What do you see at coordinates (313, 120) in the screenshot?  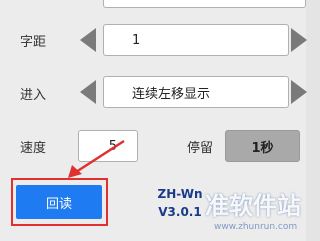 I see `right-edge-strip` at bounding box center [313, 120].